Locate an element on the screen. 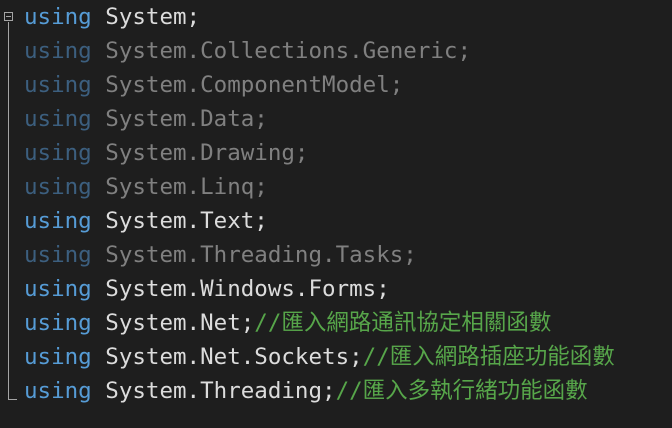 The width and height of the screenshot is (672, 428). namespace: System.Net; is located at coordinates (180, 323).